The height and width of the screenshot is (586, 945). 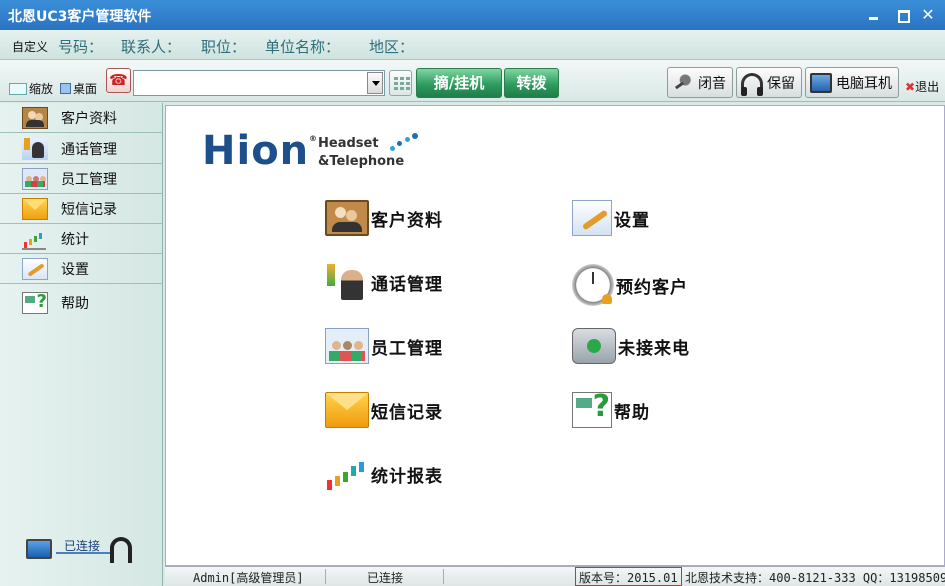 What do you see at coordinates (407, 284) in the screenshot?
I see `tile-label: 通话管理` at bounding box center [407, 284].